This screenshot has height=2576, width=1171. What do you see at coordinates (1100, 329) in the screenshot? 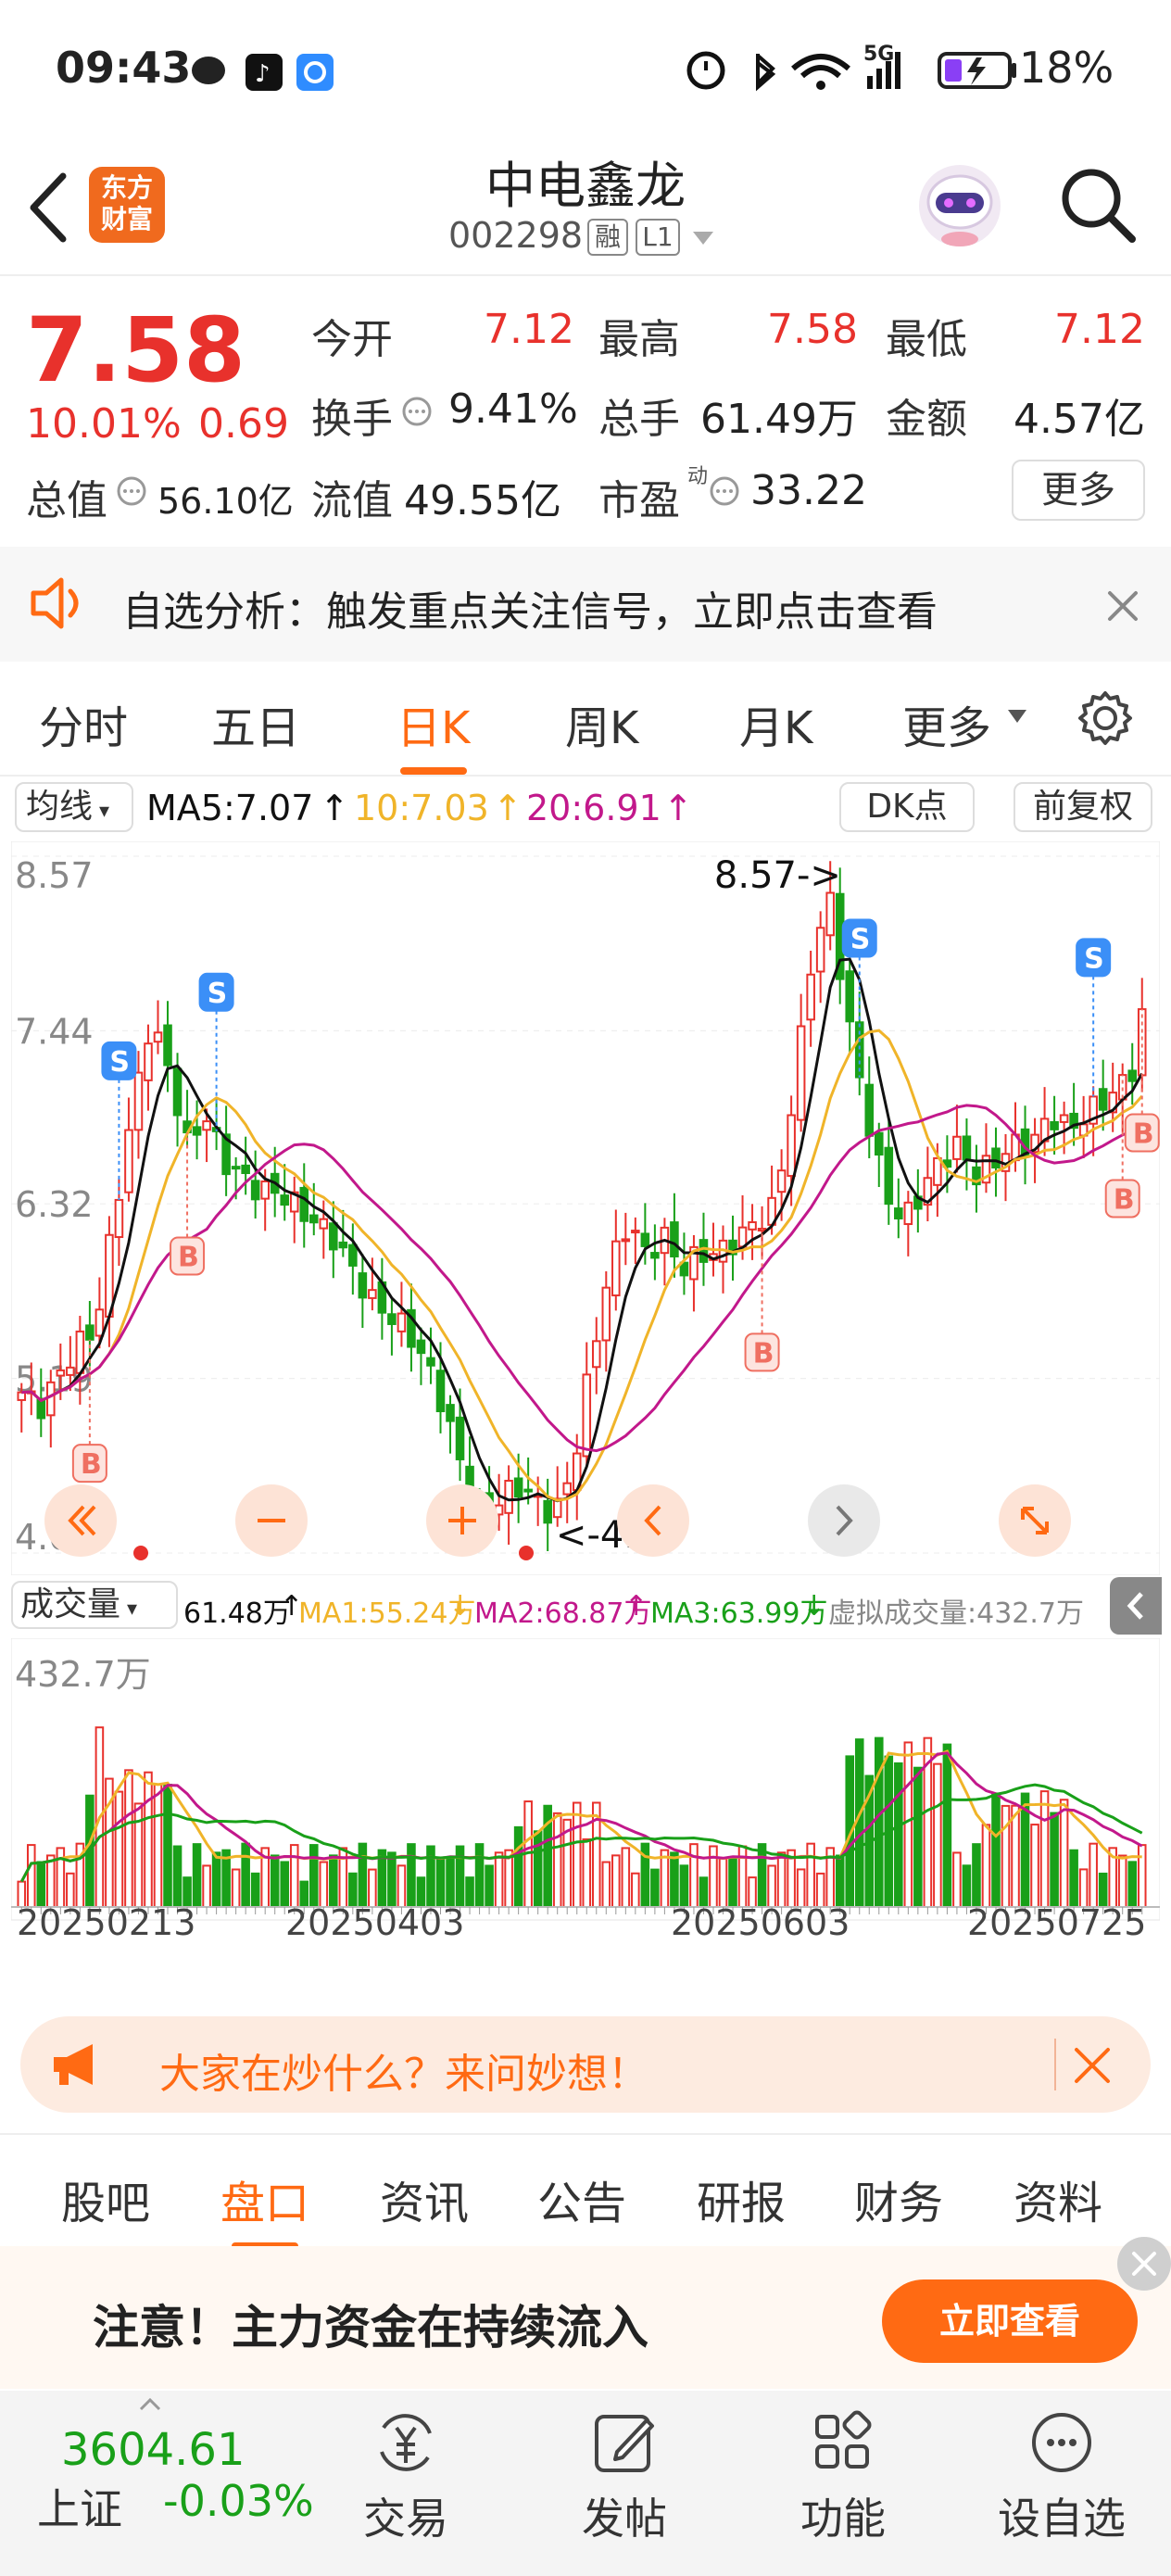
I see `low-value: 7.12` at bounding box center [1100, 329].